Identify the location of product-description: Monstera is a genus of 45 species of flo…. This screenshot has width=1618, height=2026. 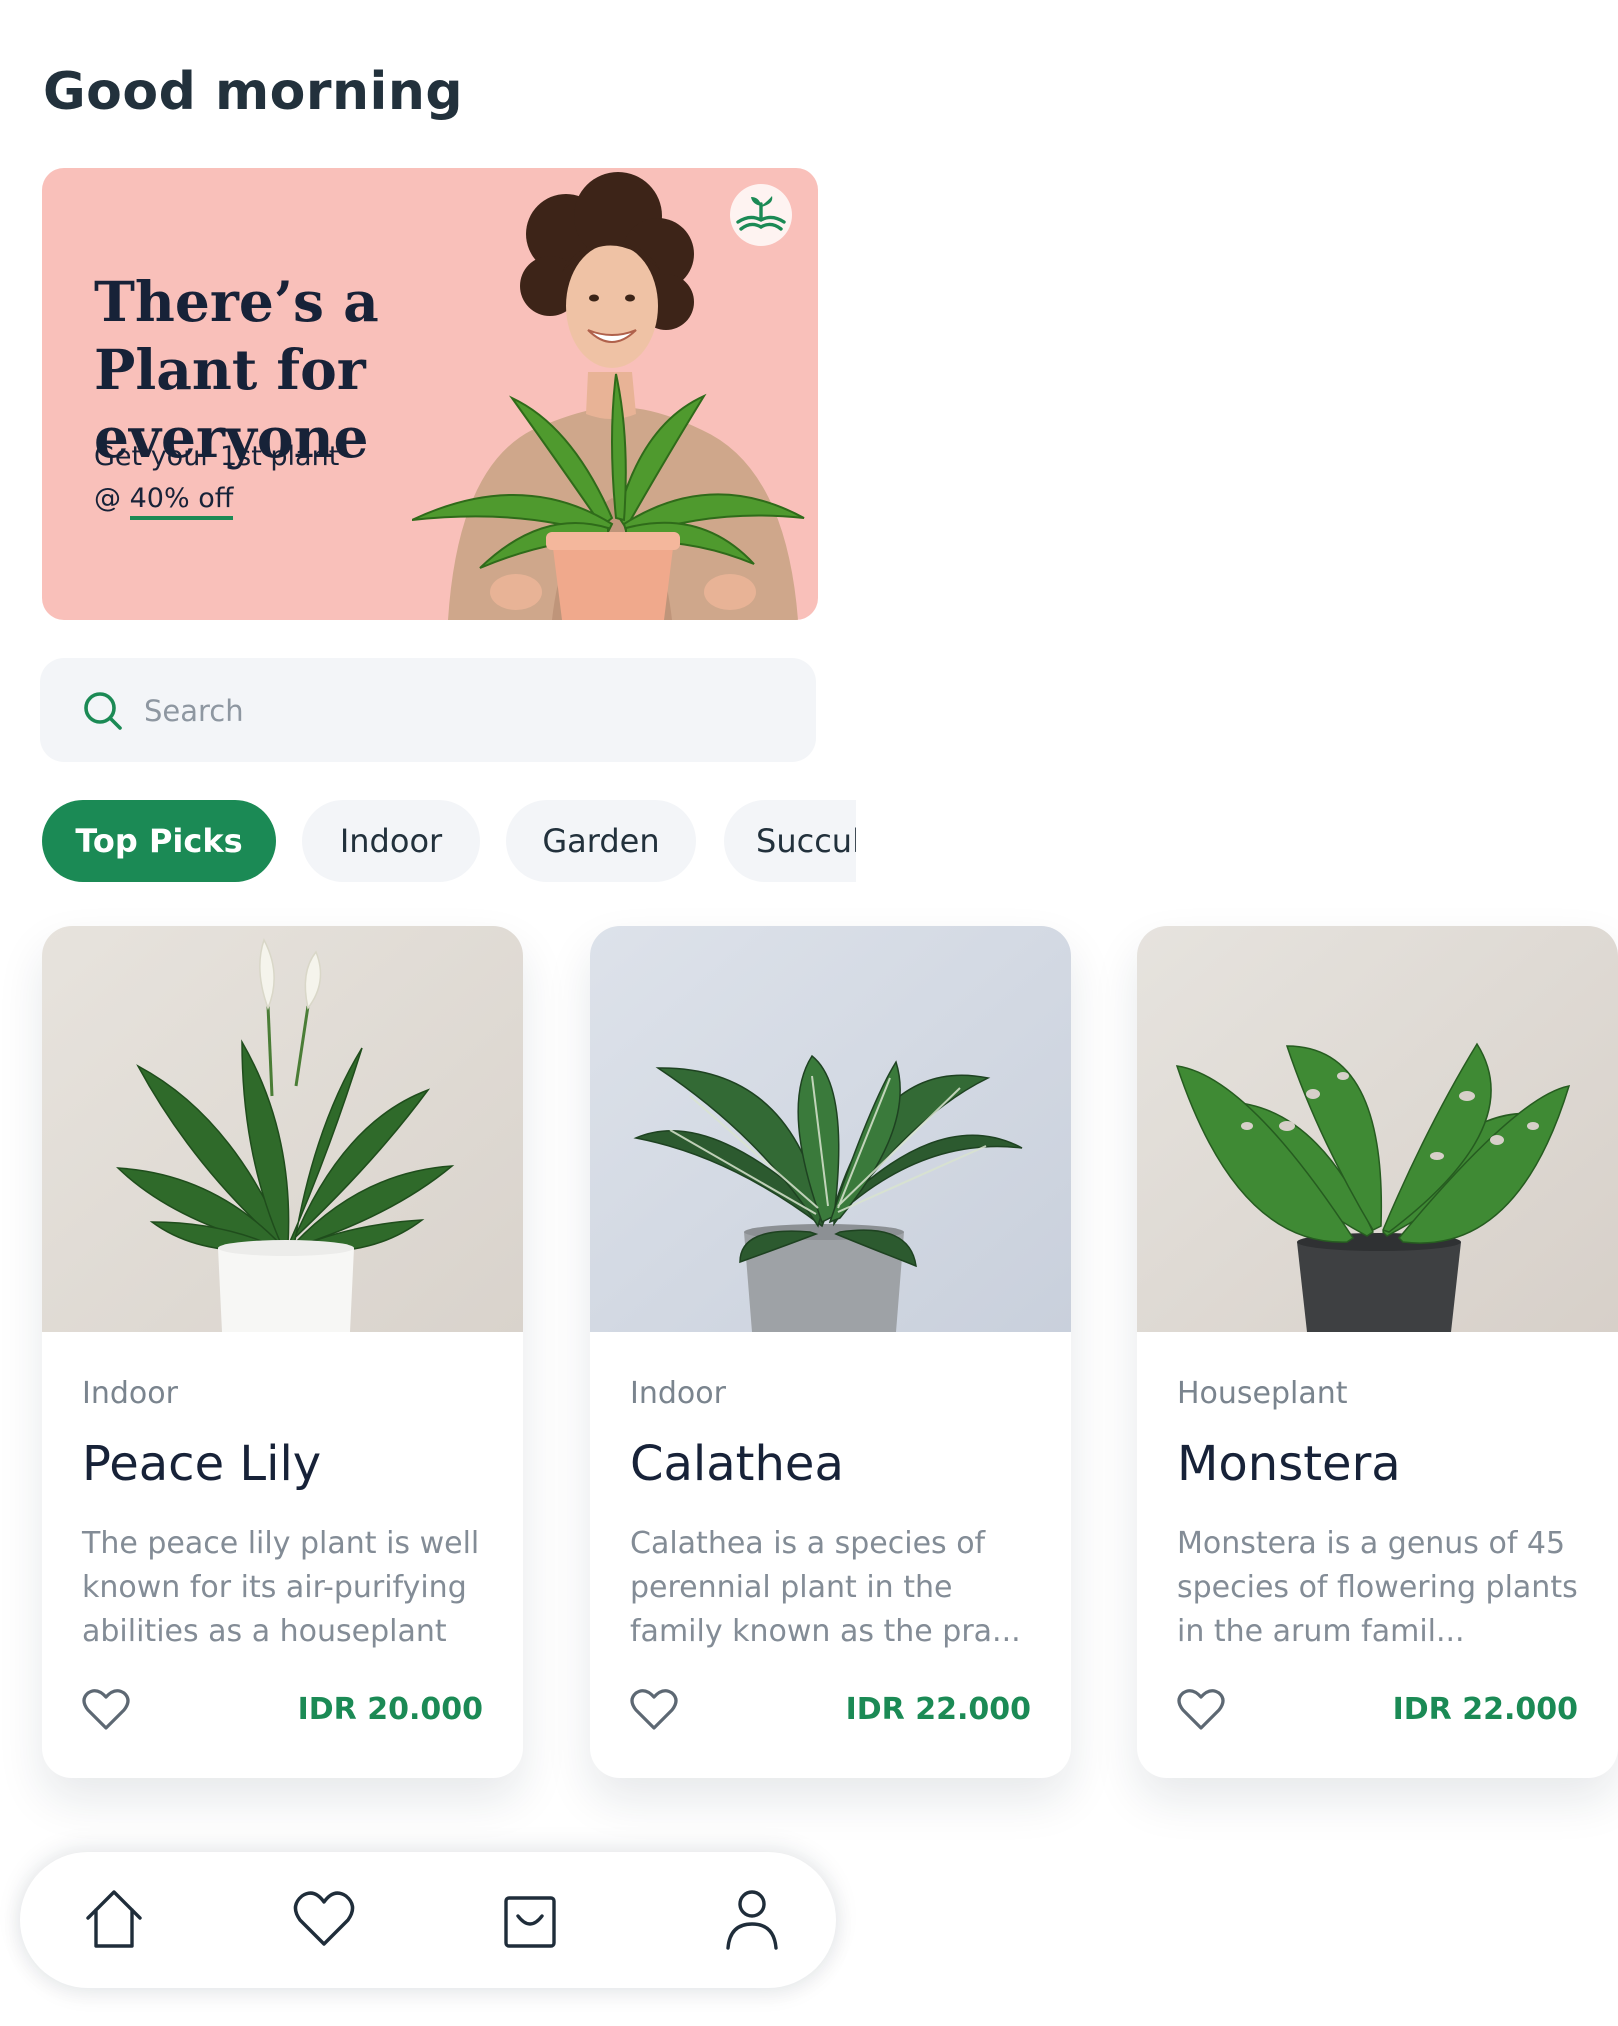
(1377, 1587).